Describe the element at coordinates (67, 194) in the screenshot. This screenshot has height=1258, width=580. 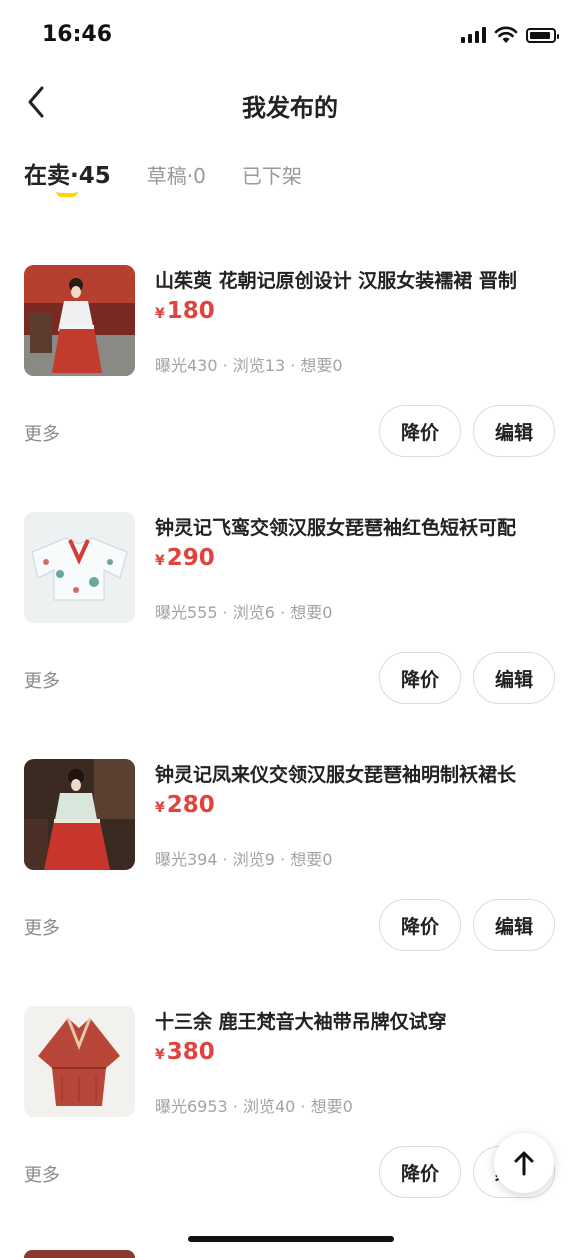
I see `active-tab-indicator` at that location.